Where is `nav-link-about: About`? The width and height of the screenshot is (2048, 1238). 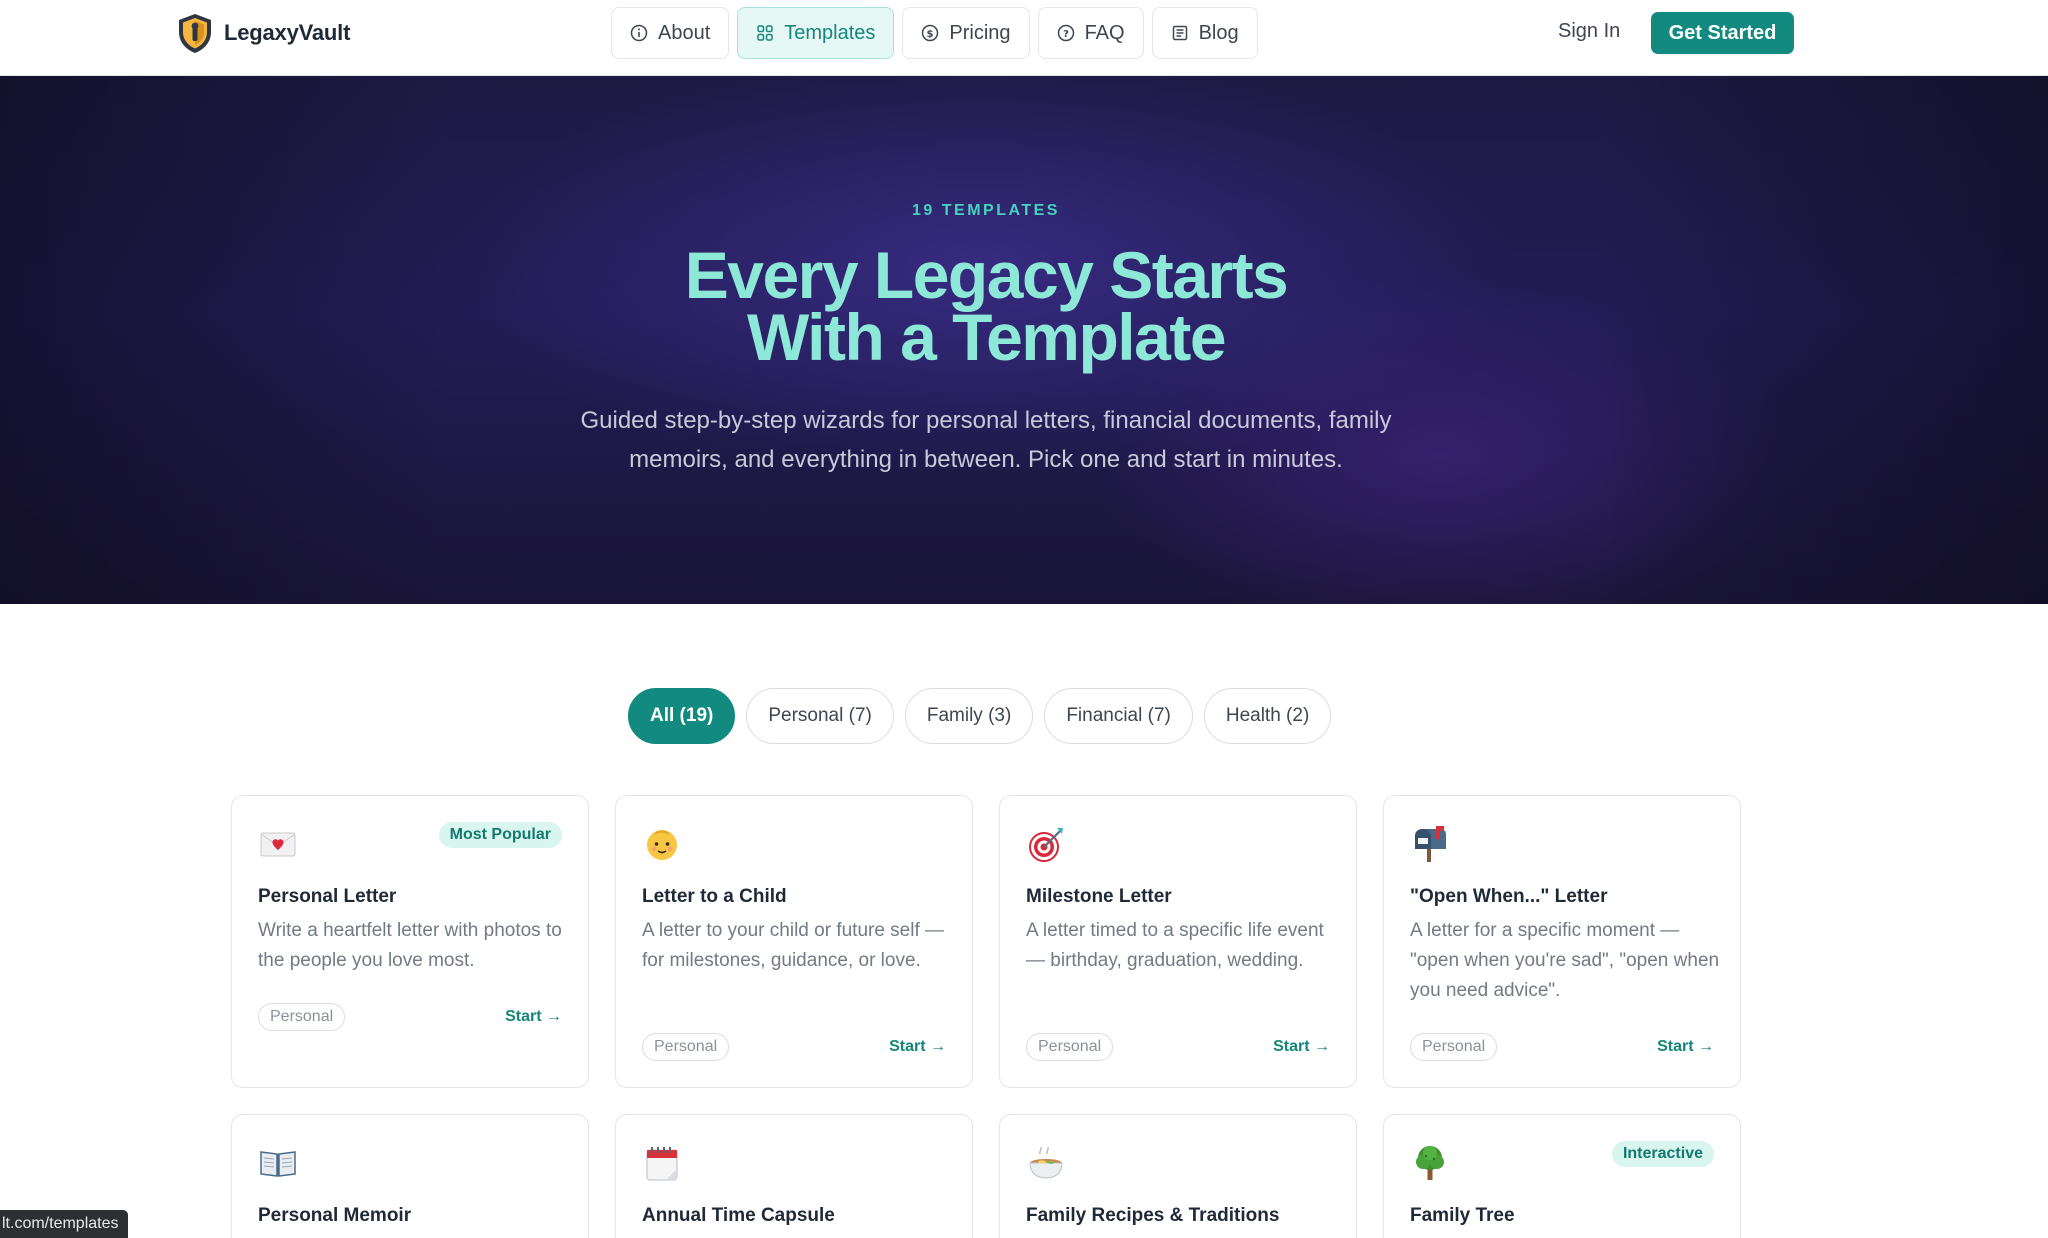
nav-link-about: About is located at coordinates (670, 33).